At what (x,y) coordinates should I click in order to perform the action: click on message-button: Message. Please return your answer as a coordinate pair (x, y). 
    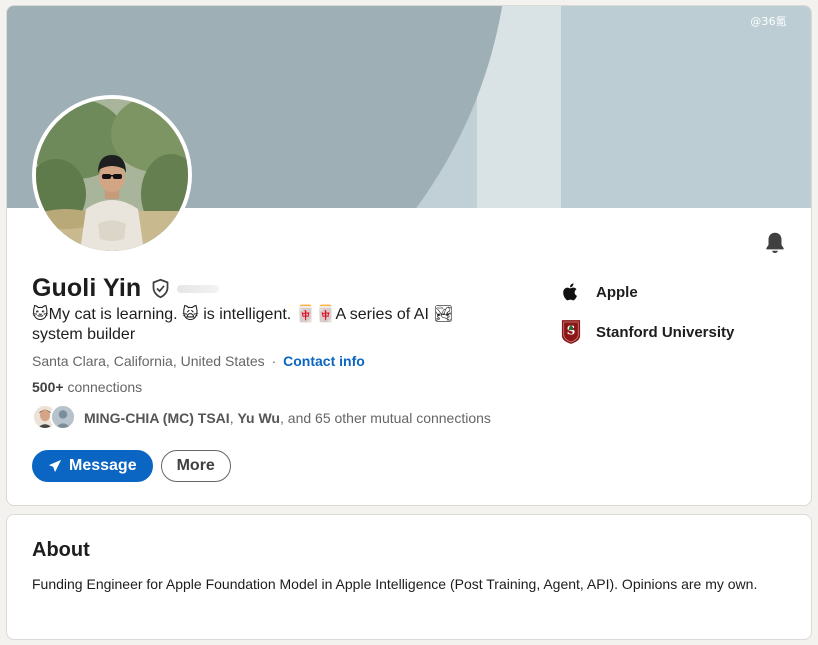
    Looking at the image, I should click on (92, 466).